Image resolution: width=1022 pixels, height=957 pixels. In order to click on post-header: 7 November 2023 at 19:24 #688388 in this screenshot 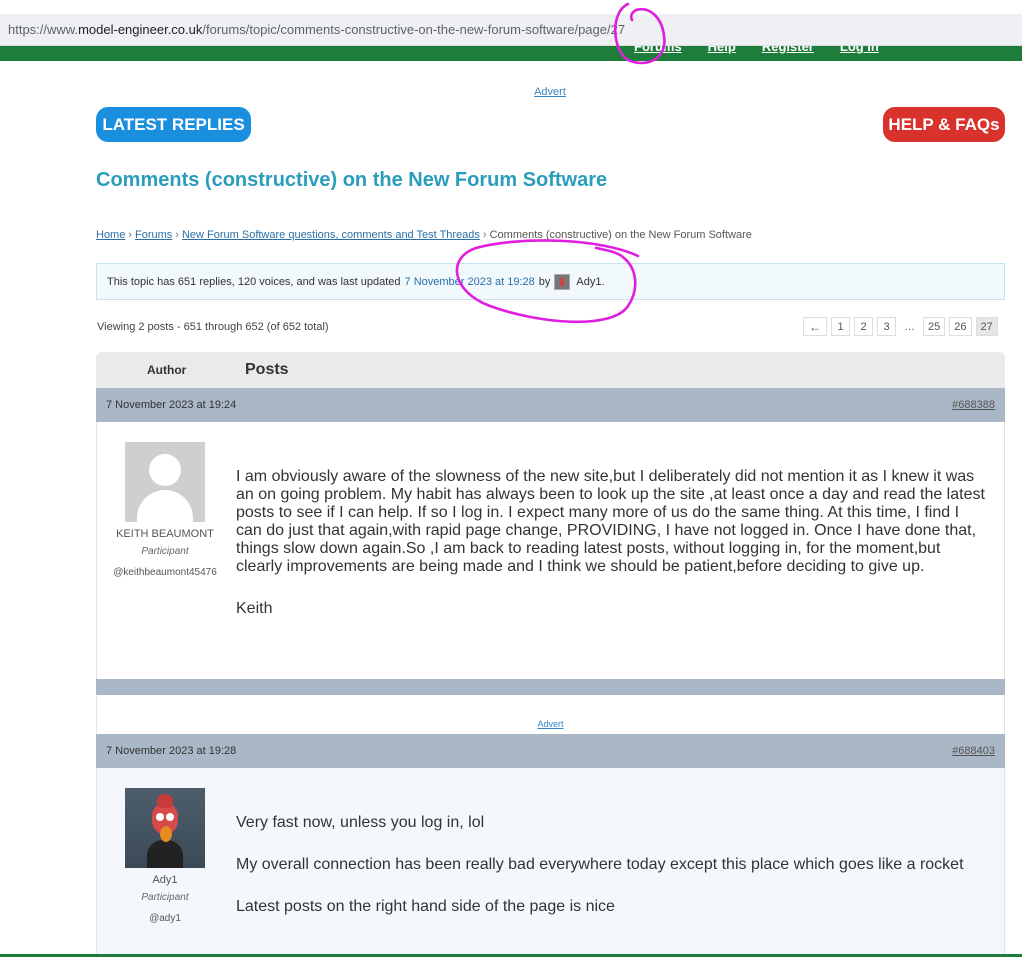, I will do `click(550, 405)`.